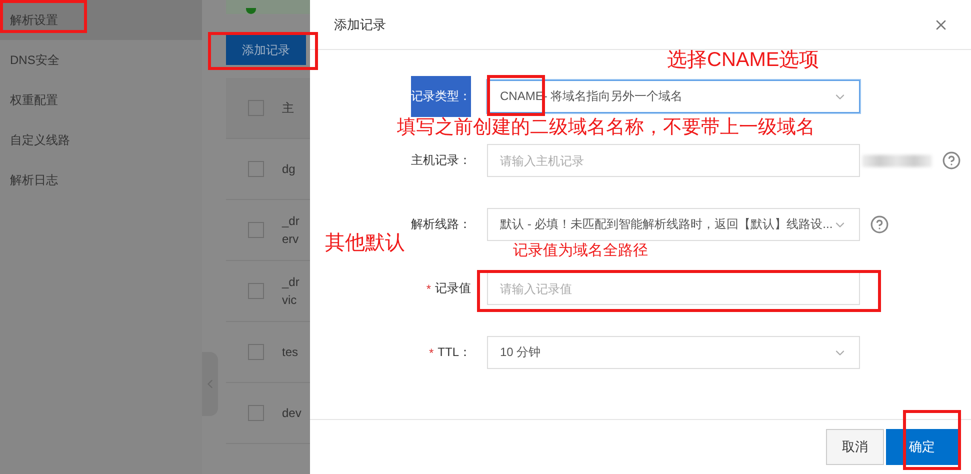 The height and width of the screenshot is (474, 971). I want to click on table-cell-text: _dr vic, so click(291, 291).